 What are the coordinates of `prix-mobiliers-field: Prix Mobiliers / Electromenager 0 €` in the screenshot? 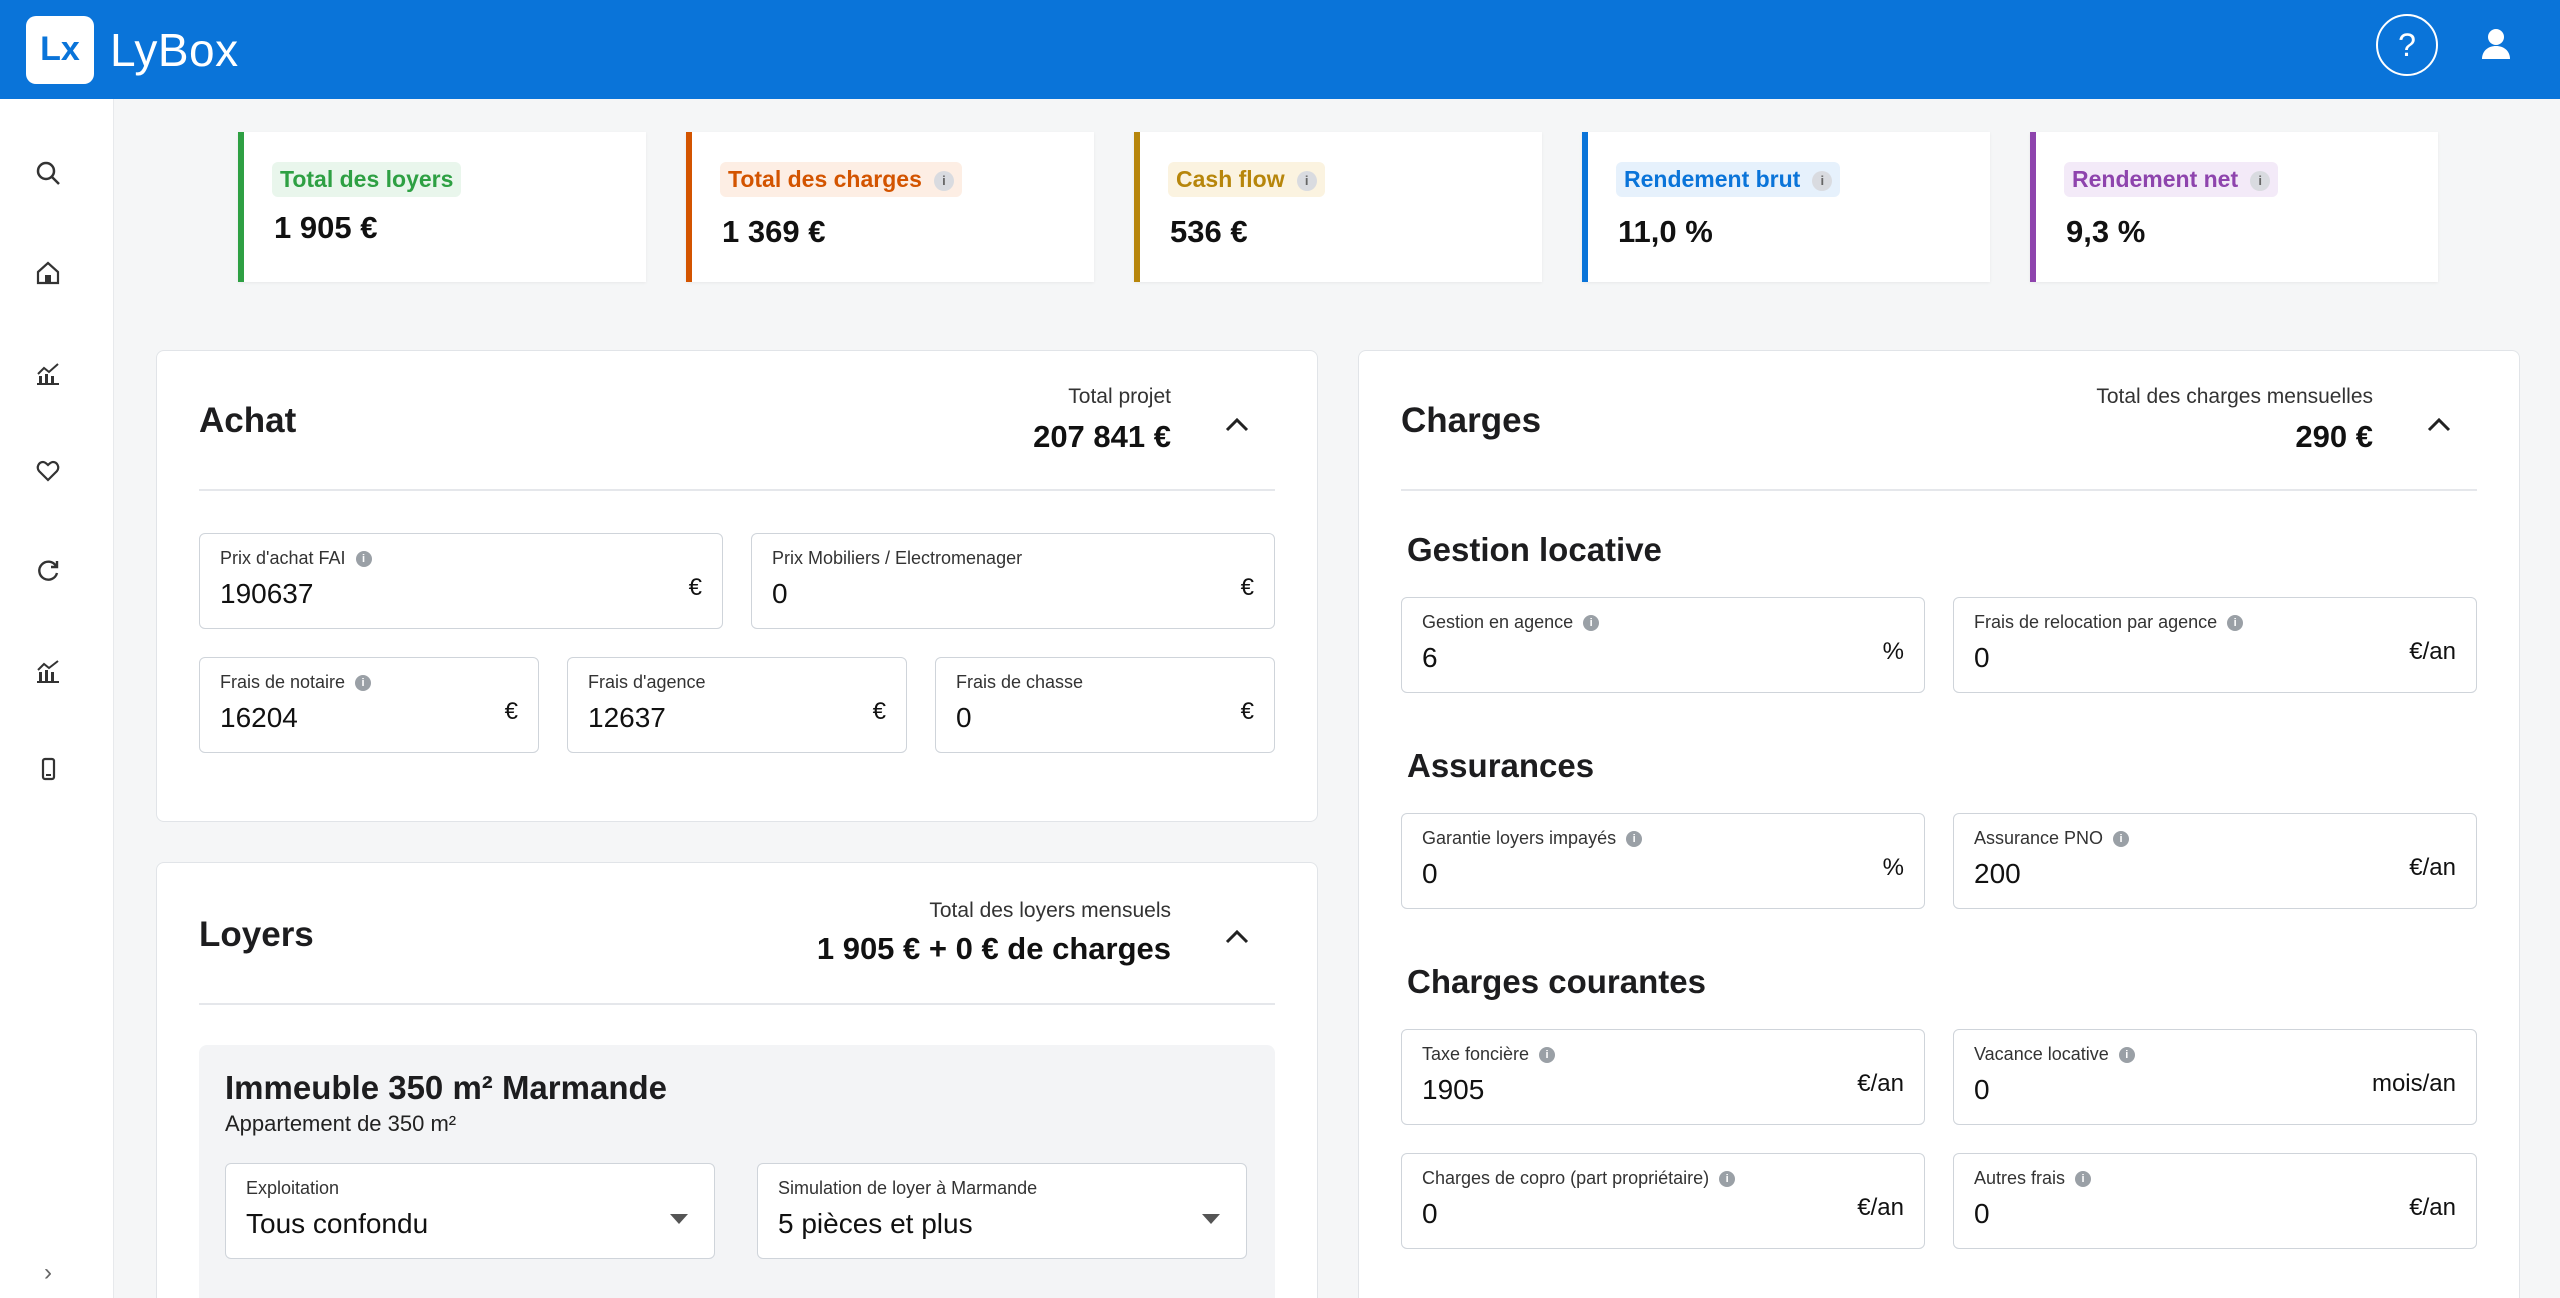 It's located at (1013, 581).